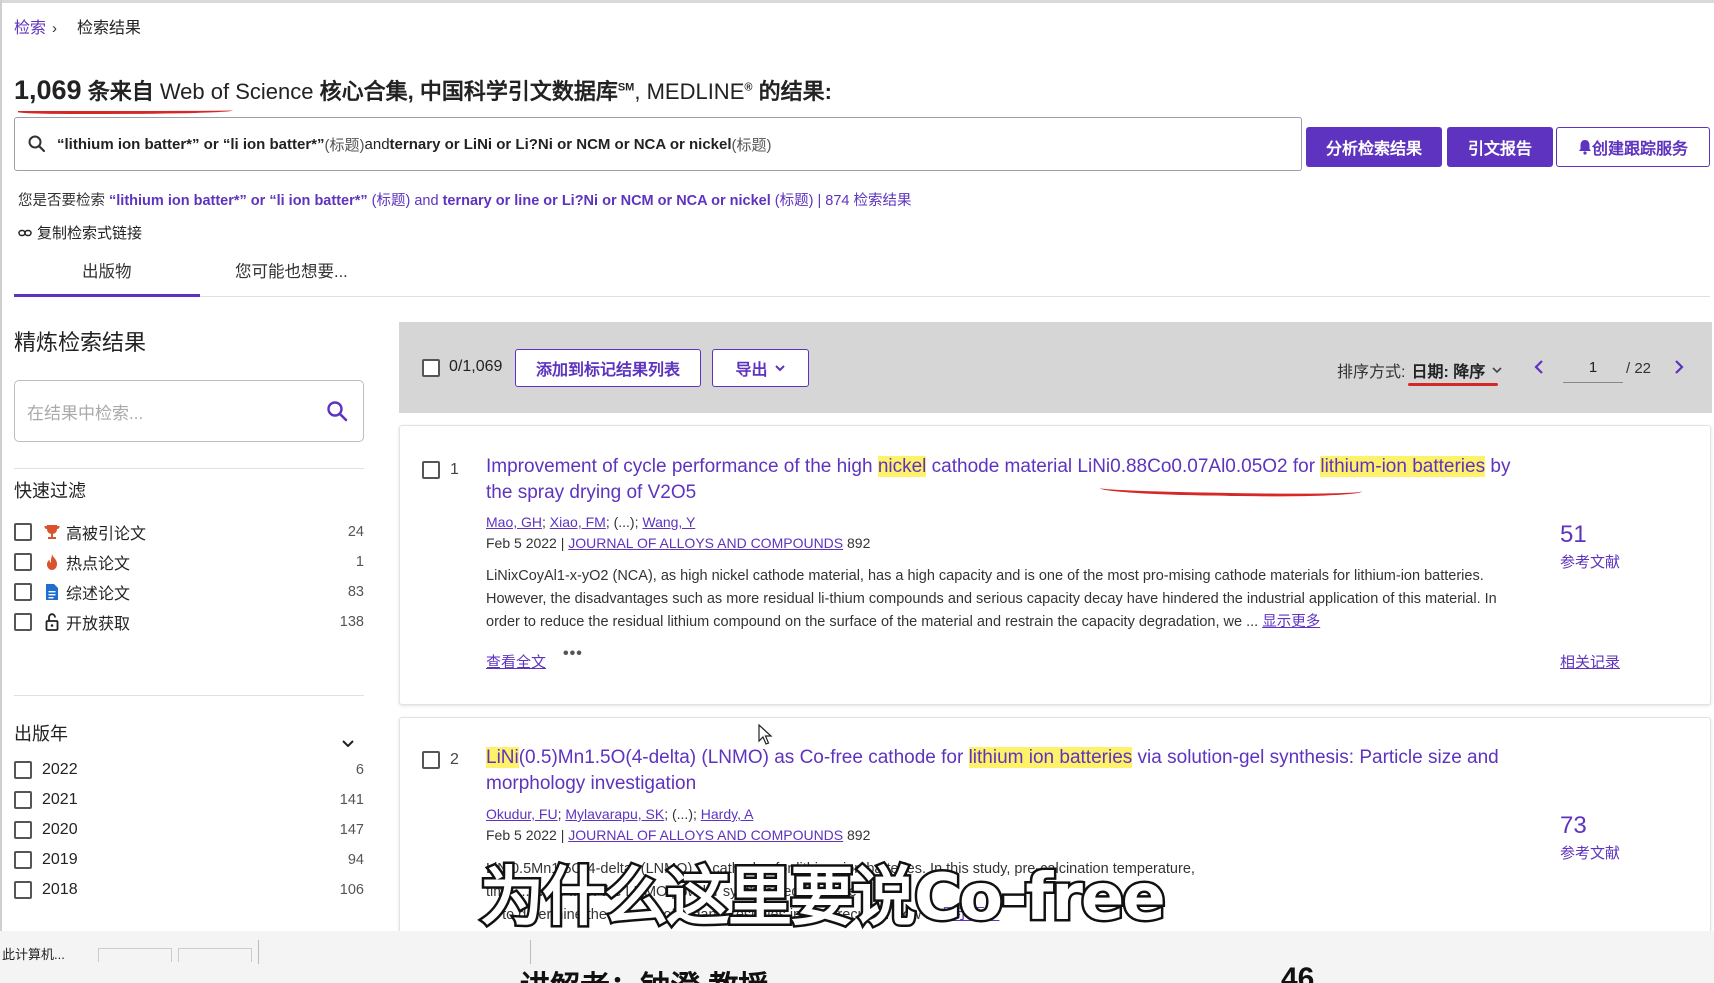  What do you see at coordinates (1590, 661) in the screenshot?
I see `related-records-link: 相关记录` at bounding box center [1590, 661].